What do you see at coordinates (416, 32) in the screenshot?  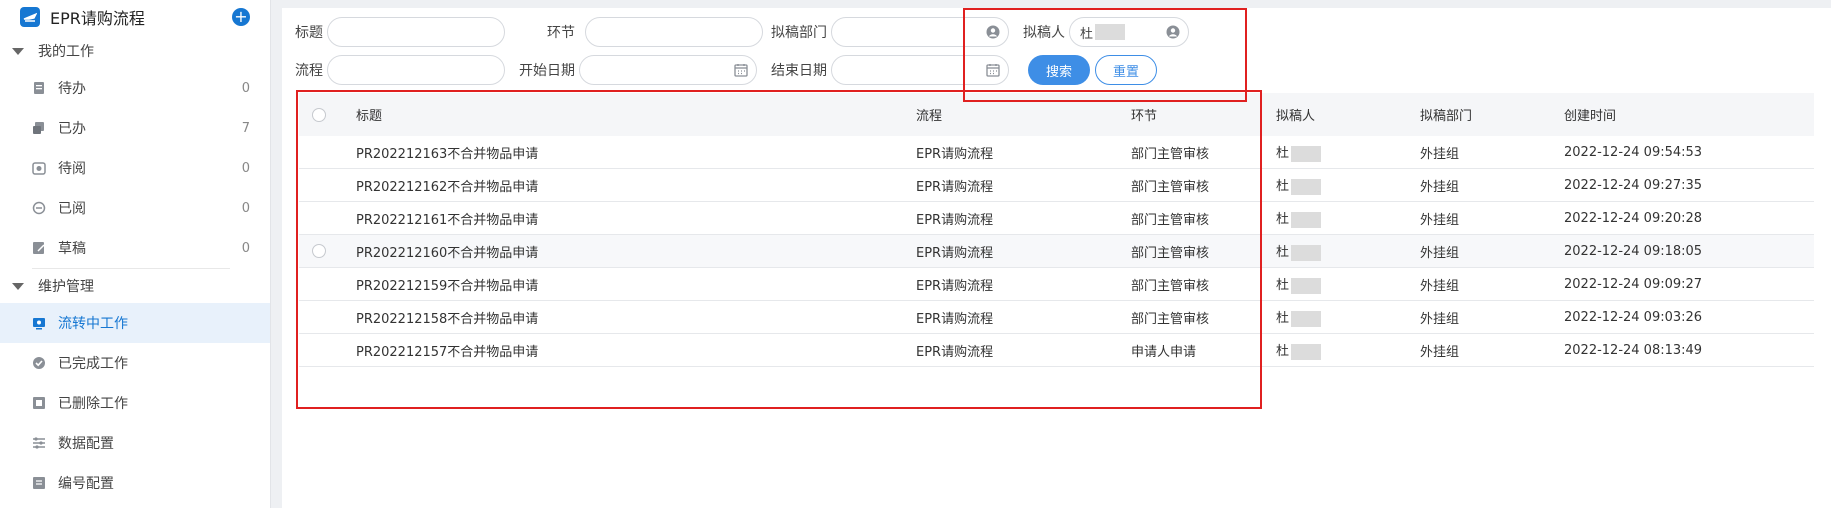 I see `title-input` at bounding box center [416, 32].